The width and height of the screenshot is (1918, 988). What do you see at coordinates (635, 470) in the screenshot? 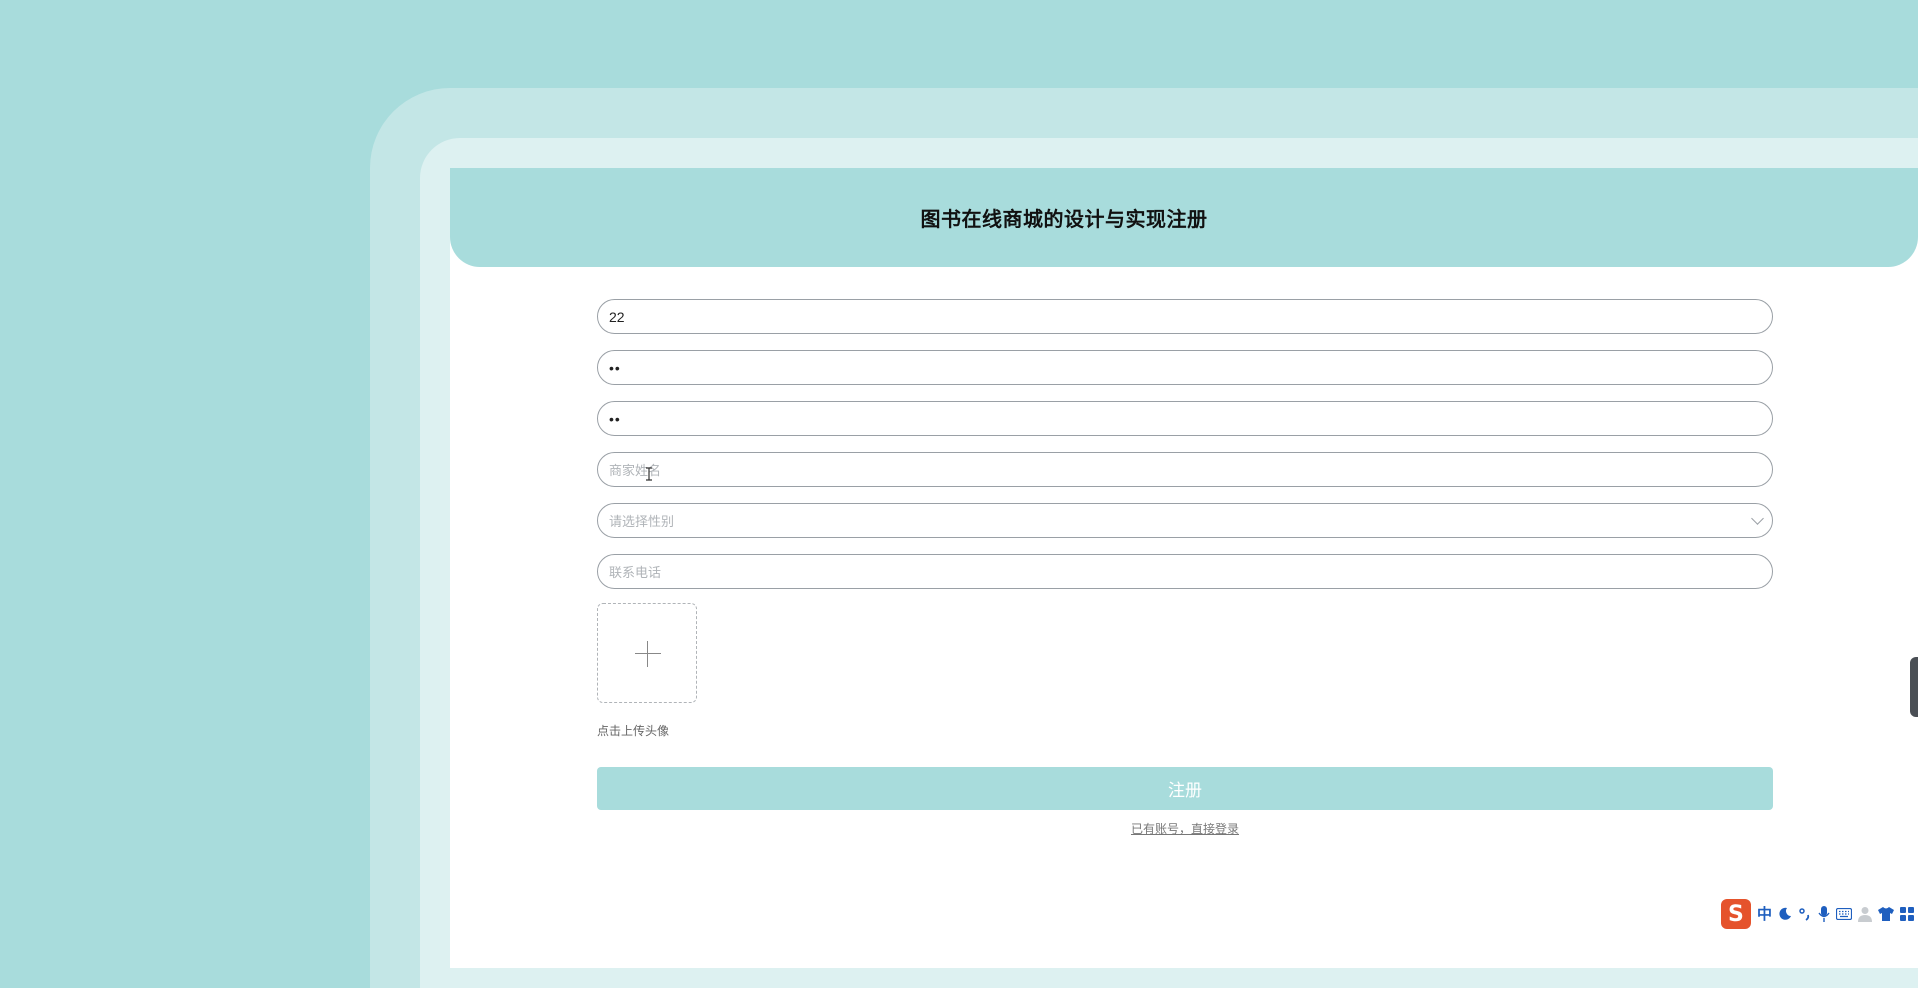
I see `merchant-name-placeholder: 商家姓名` at bounding box center [635, 470].